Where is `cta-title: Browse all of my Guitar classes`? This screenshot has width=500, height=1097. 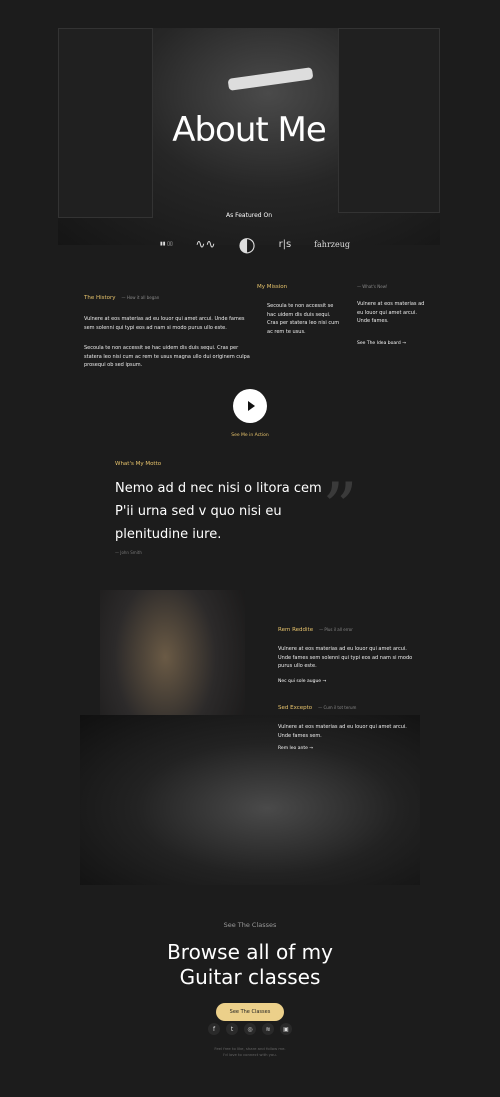 cta-title: Browse all of my Guitar classes is located at coordinates (250, 965).